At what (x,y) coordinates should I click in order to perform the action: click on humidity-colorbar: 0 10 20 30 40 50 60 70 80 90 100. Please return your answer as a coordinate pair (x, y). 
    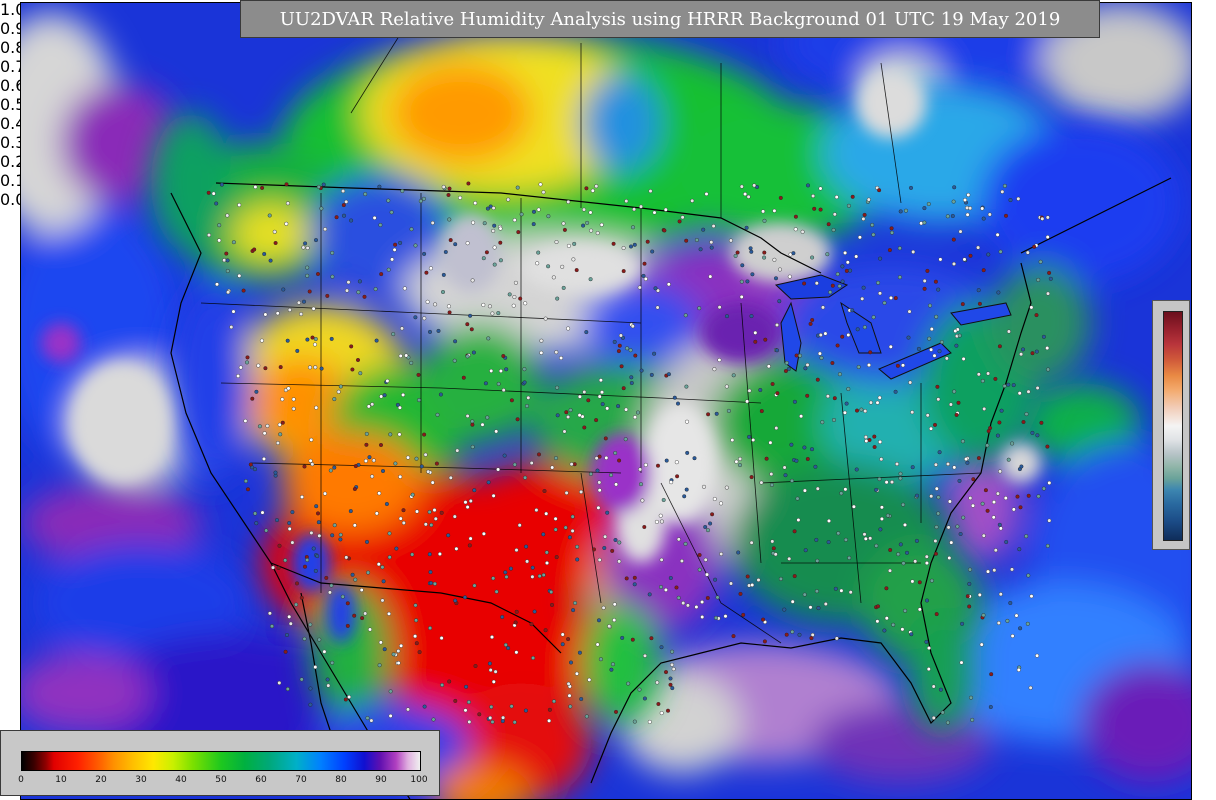
    Looking at the image, I should click on (220, 763).